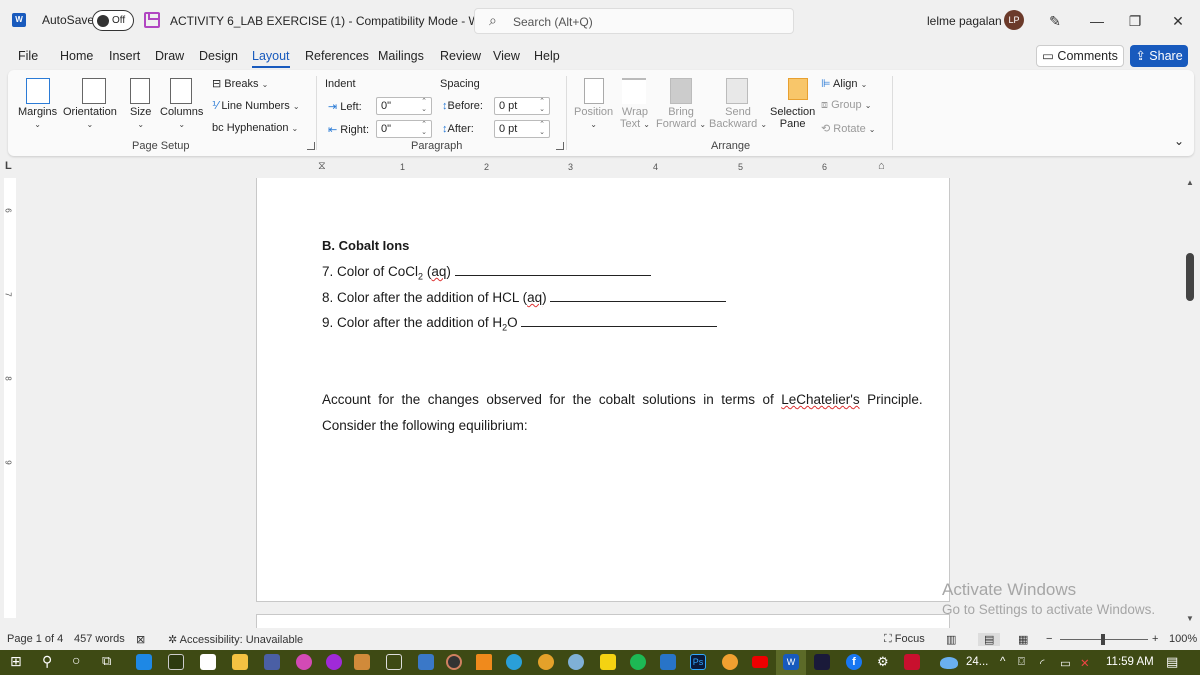 This screenshot has height=675, width=1200. What do you see at coordinates (1085, 663) in the screenshot?
I see `volume-muted-icon: ✕` at bounding box center [1085, 663].